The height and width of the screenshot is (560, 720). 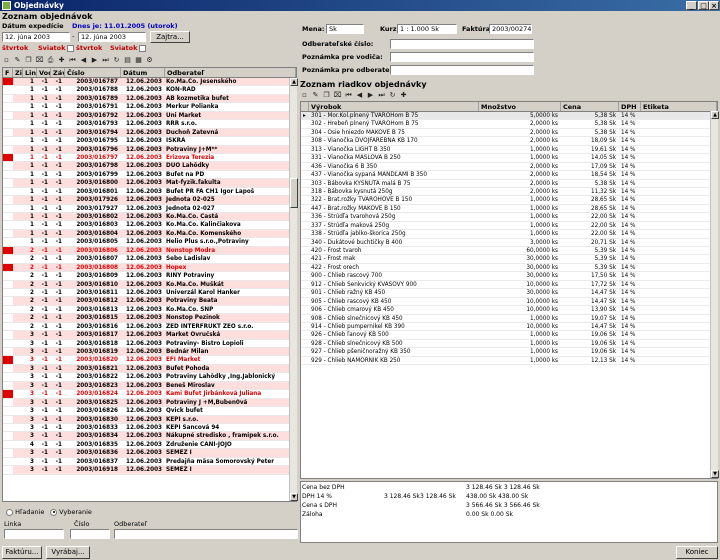 What do you see at coordinates (149, 411) in the screenshot?
I see `order-row: 3 -1 -1 2003/016826 12.06.2003 Qvick bufet` at bounding box center [149, 411].